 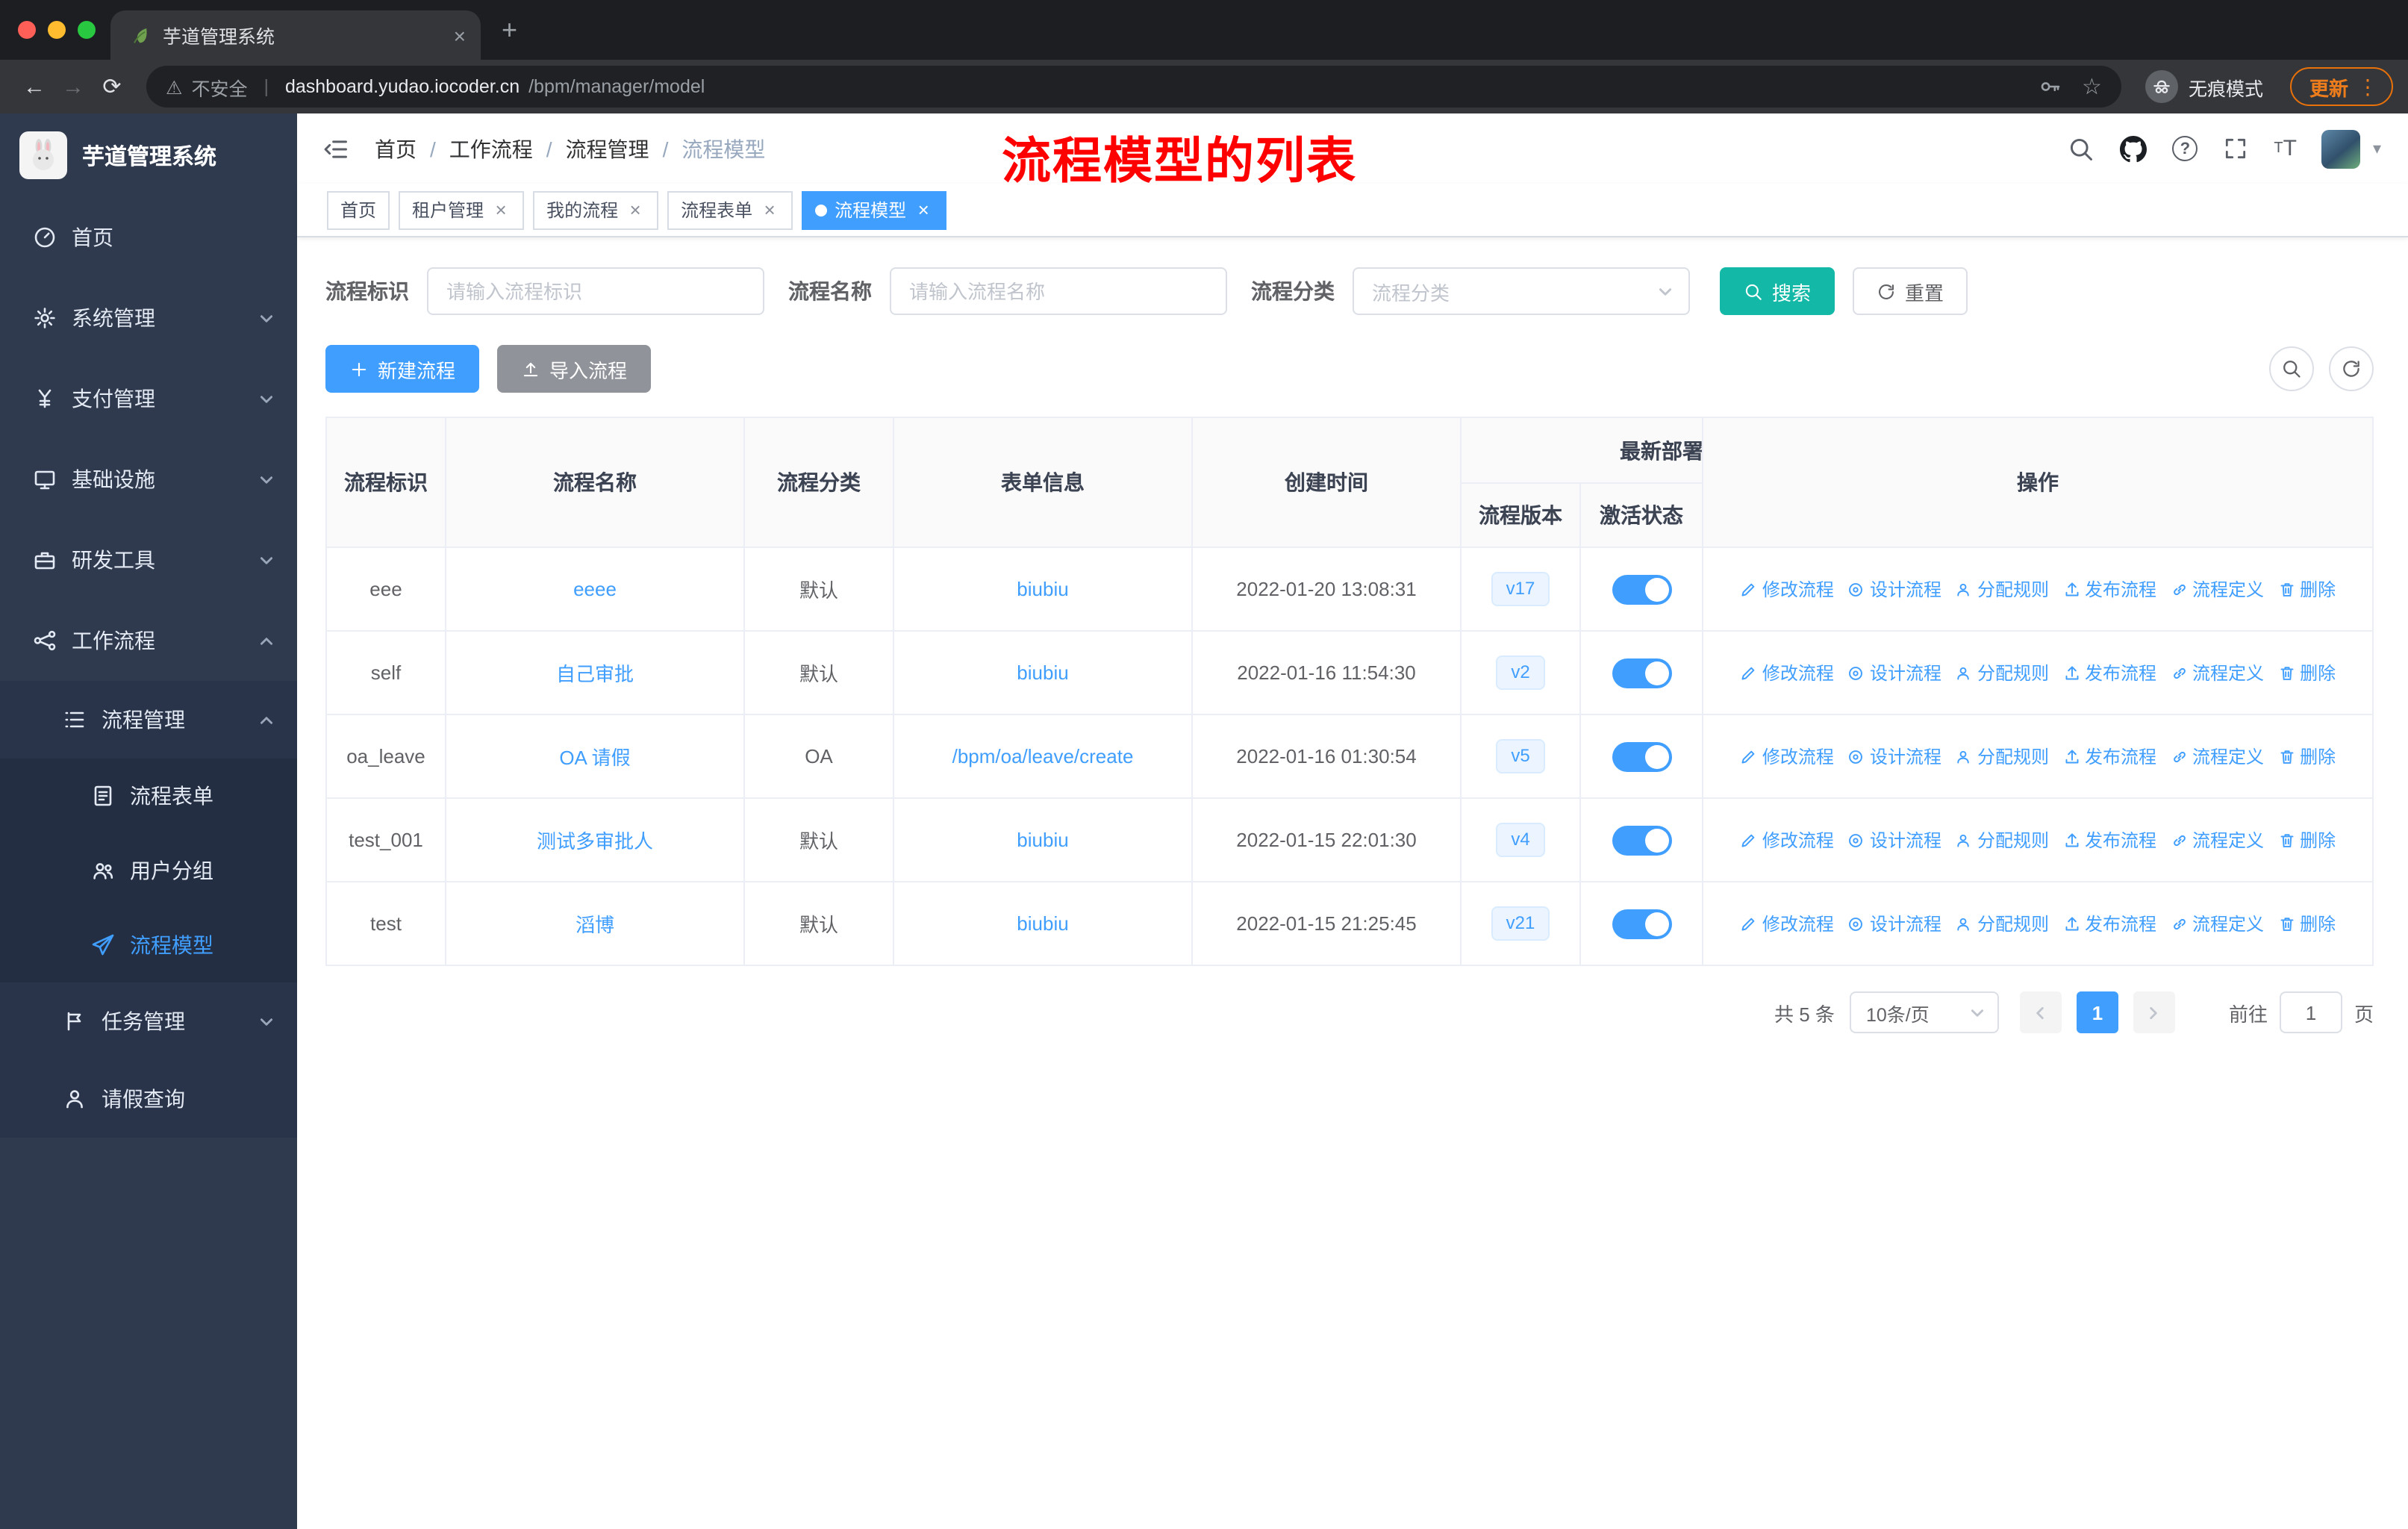 What do you see at coordinates (2040, 1012) in the screenshot?
I see `prev-page-button` at bounding box center [2040, 1012].